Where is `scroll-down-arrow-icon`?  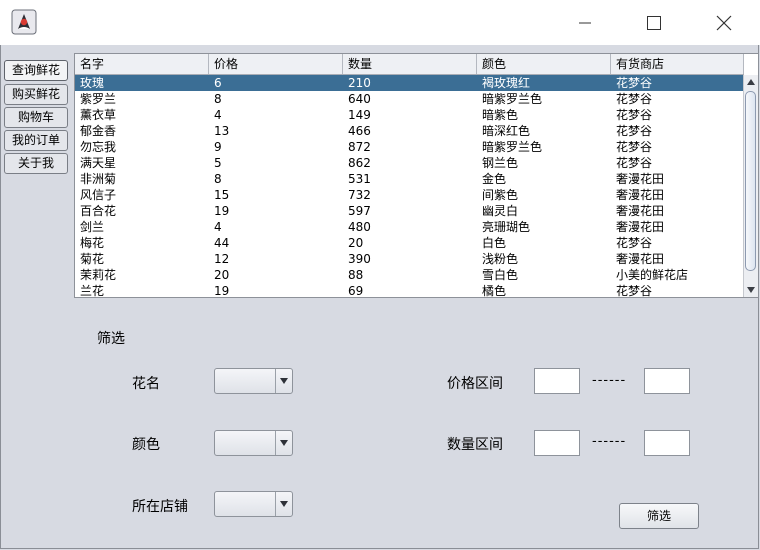 scroll-down-arrow-icon is located at coordinates (751, 290).